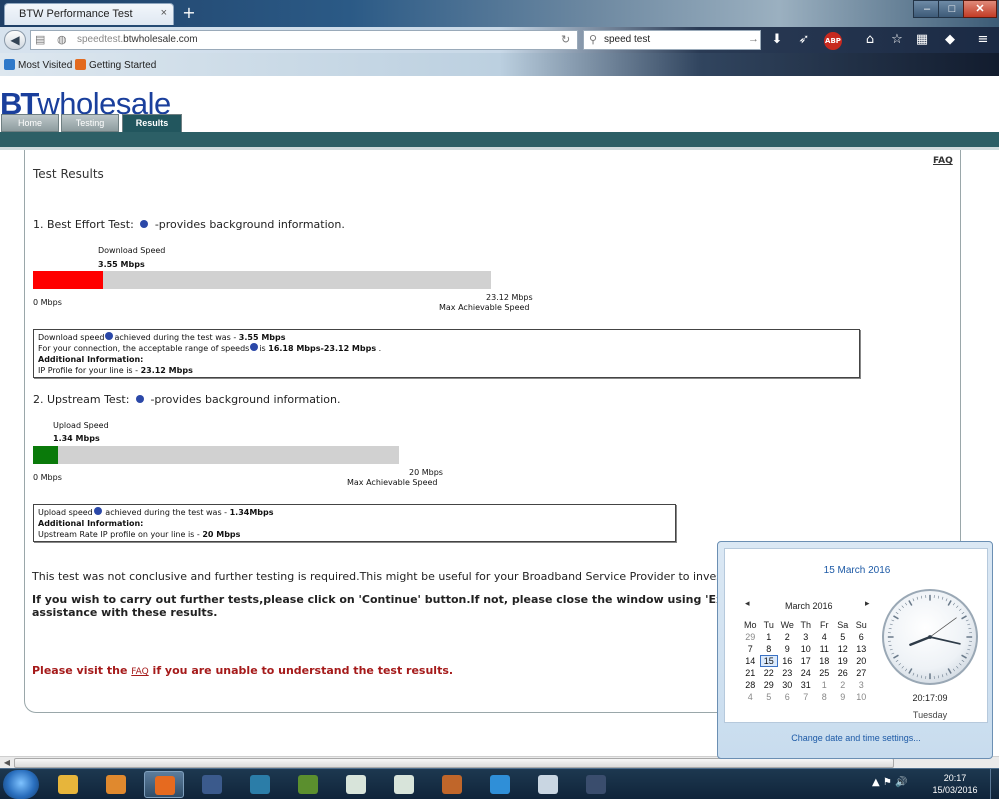 The width and height of the screenshot is (999, 799). What do you see at coordinates (952, 9) in the screenshot?
I see `maximize-button: □` at bounding box center [952, 9].